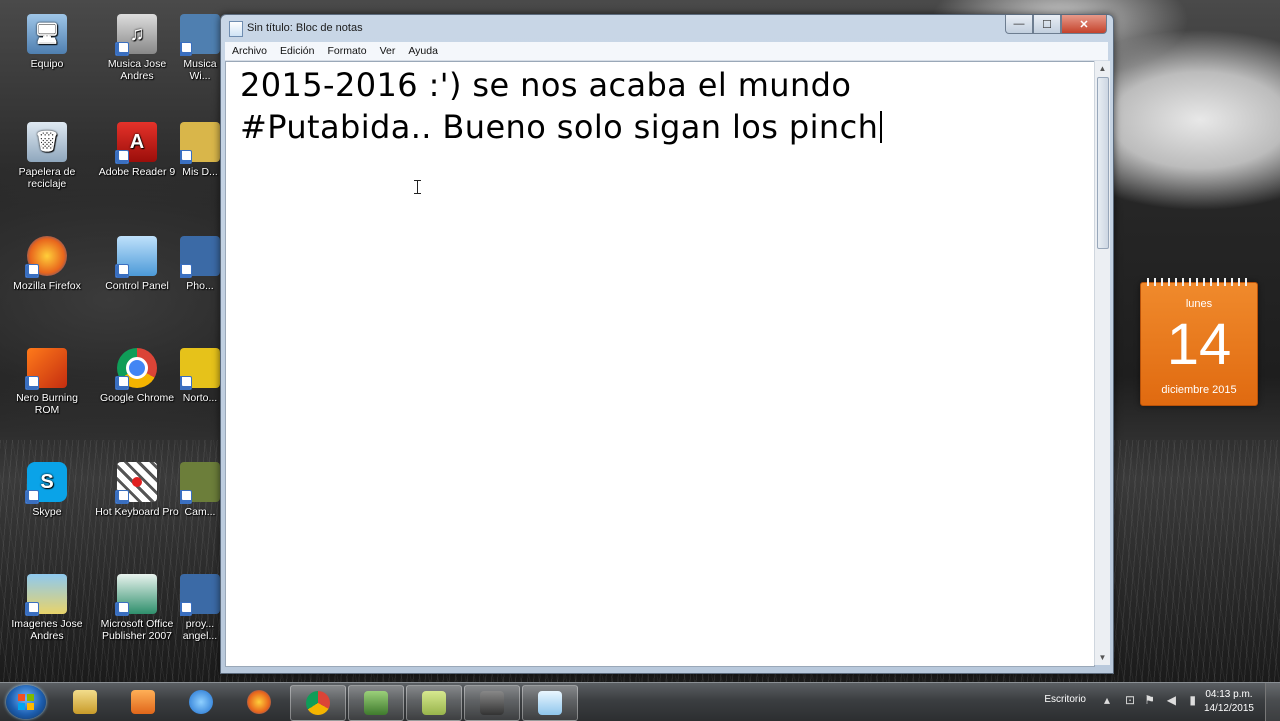 This screenshot has height=721, width=1280. Describe the element at coordinates (137, 48) in the screenshot. I see `desktop-icon-musica-jose-andres: ♫ Musica Jose Andres` at that location.